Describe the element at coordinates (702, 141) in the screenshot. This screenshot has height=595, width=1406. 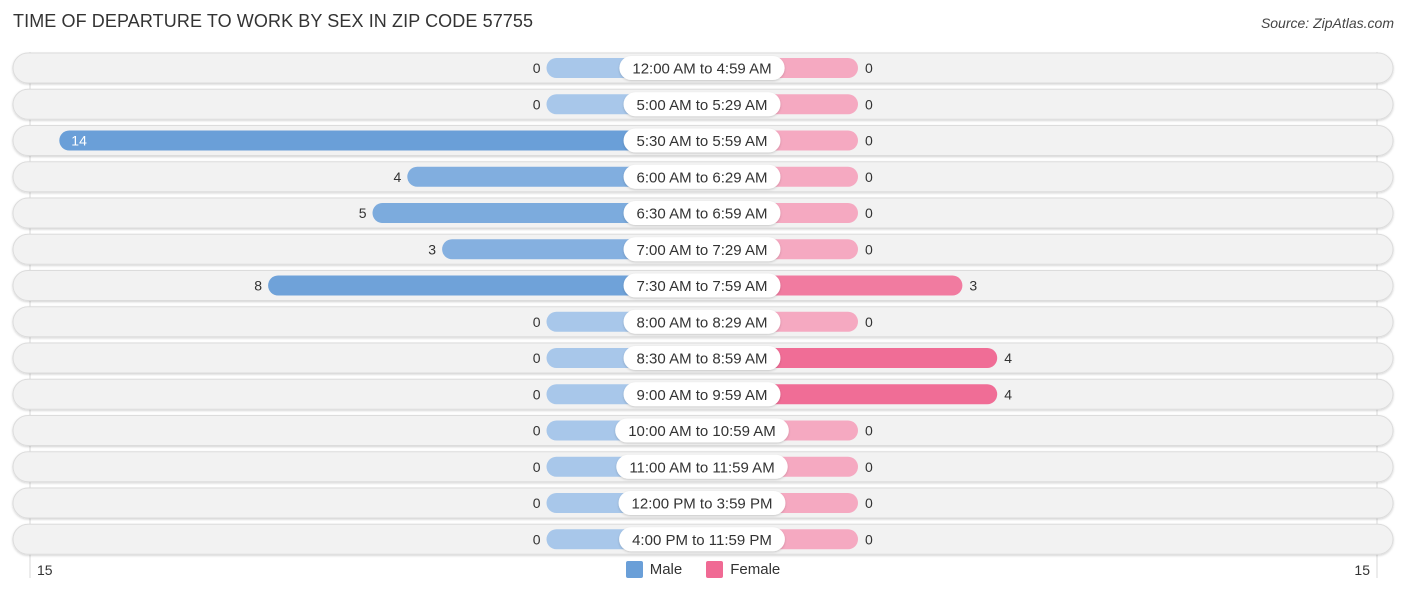
I see `category-label: 5:30 AM to 5:59 AM` at that location.